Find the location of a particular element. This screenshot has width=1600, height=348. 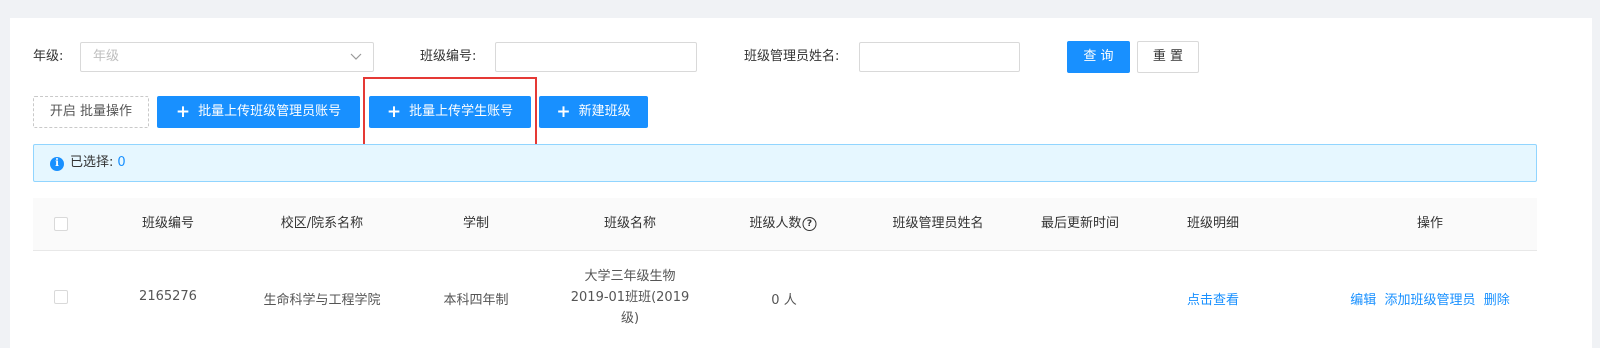

cell-count: 0 人 is located at coordinates (784, 300).